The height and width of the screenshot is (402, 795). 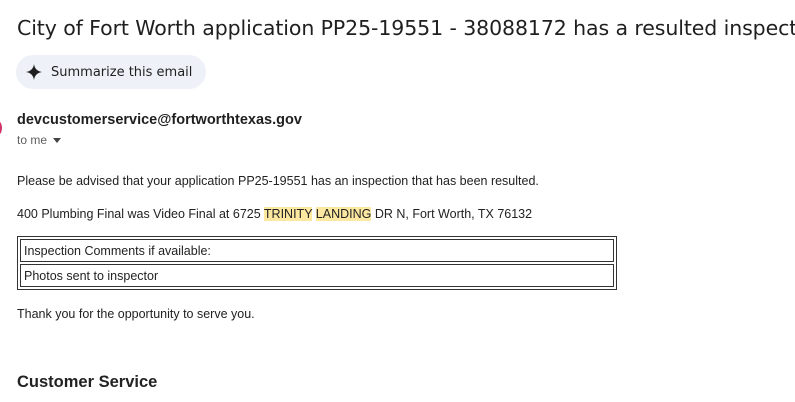 I want to click on comments-header-cell: Inspection Comments if available:, so click(x=317, y=250).